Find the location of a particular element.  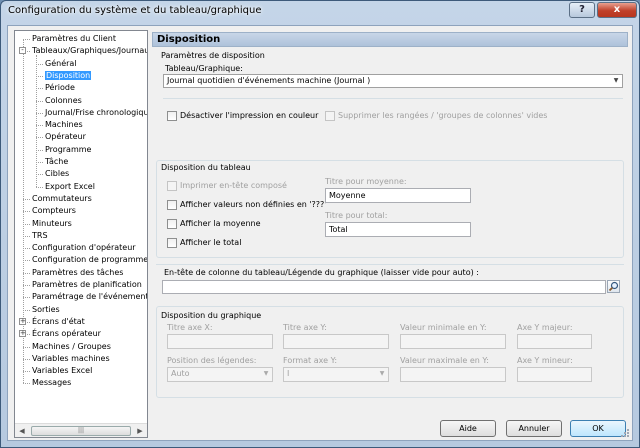

tree-item: Général is located at coordinates (61, 64).